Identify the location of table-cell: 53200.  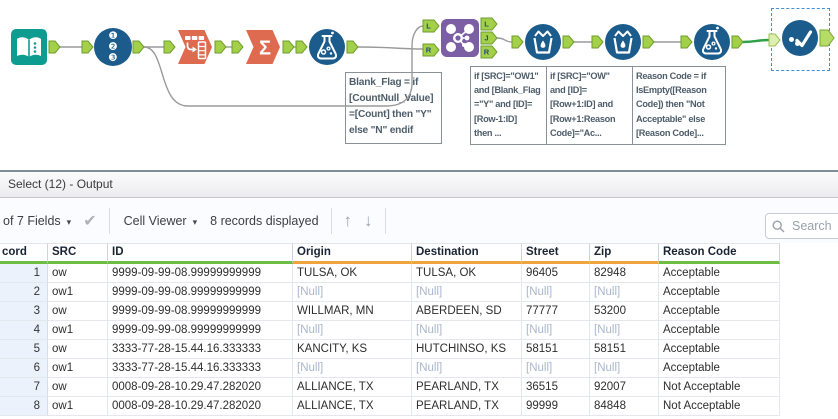
(624, 311).